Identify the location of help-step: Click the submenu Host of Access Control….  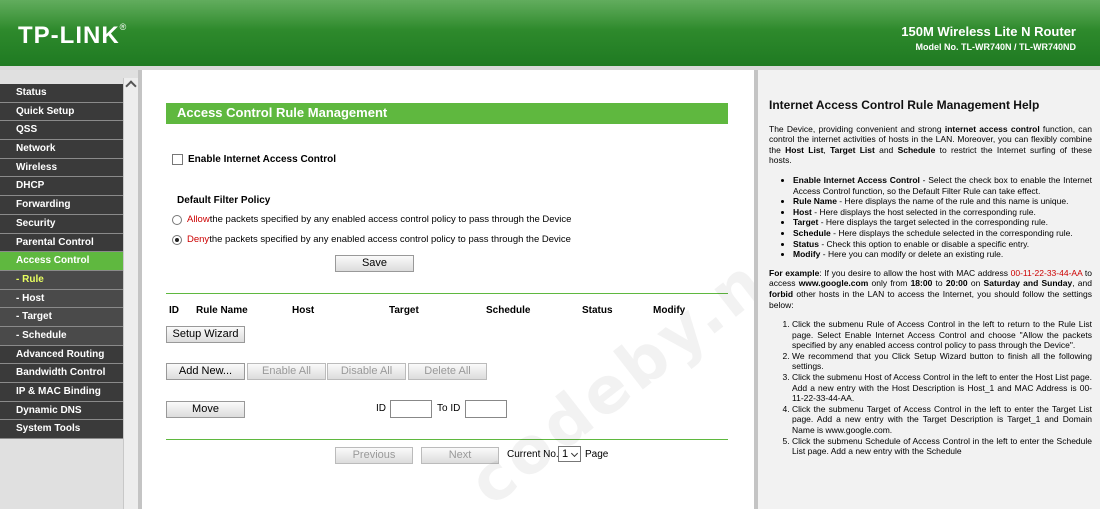
(942, 388).